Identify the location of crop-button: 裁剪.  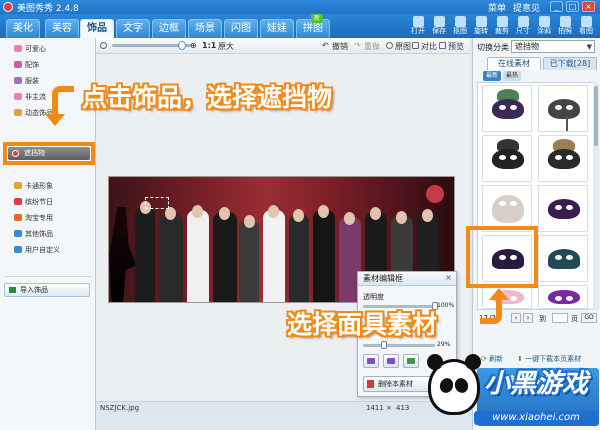
(502, 27).